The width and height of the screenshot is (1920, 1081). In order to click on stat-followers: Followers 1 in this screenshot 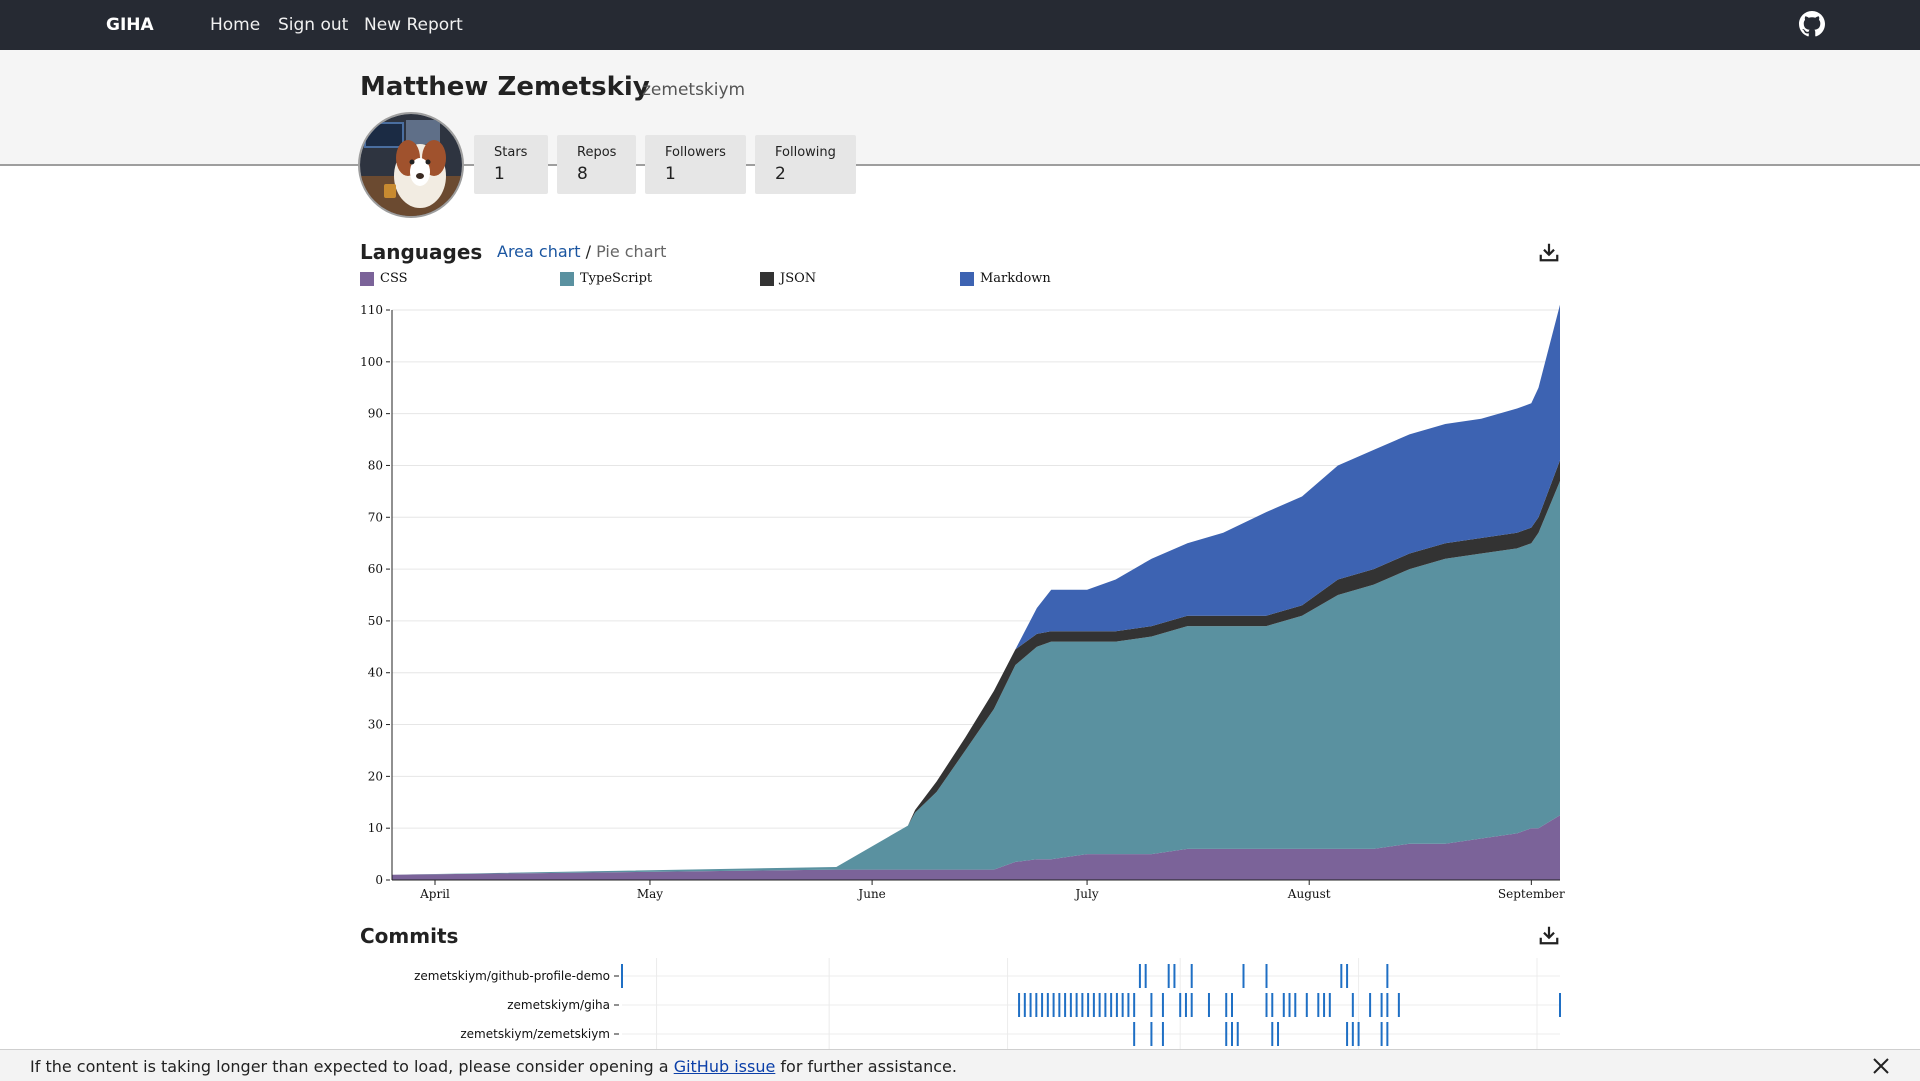, I will do `click(695, 164)`.